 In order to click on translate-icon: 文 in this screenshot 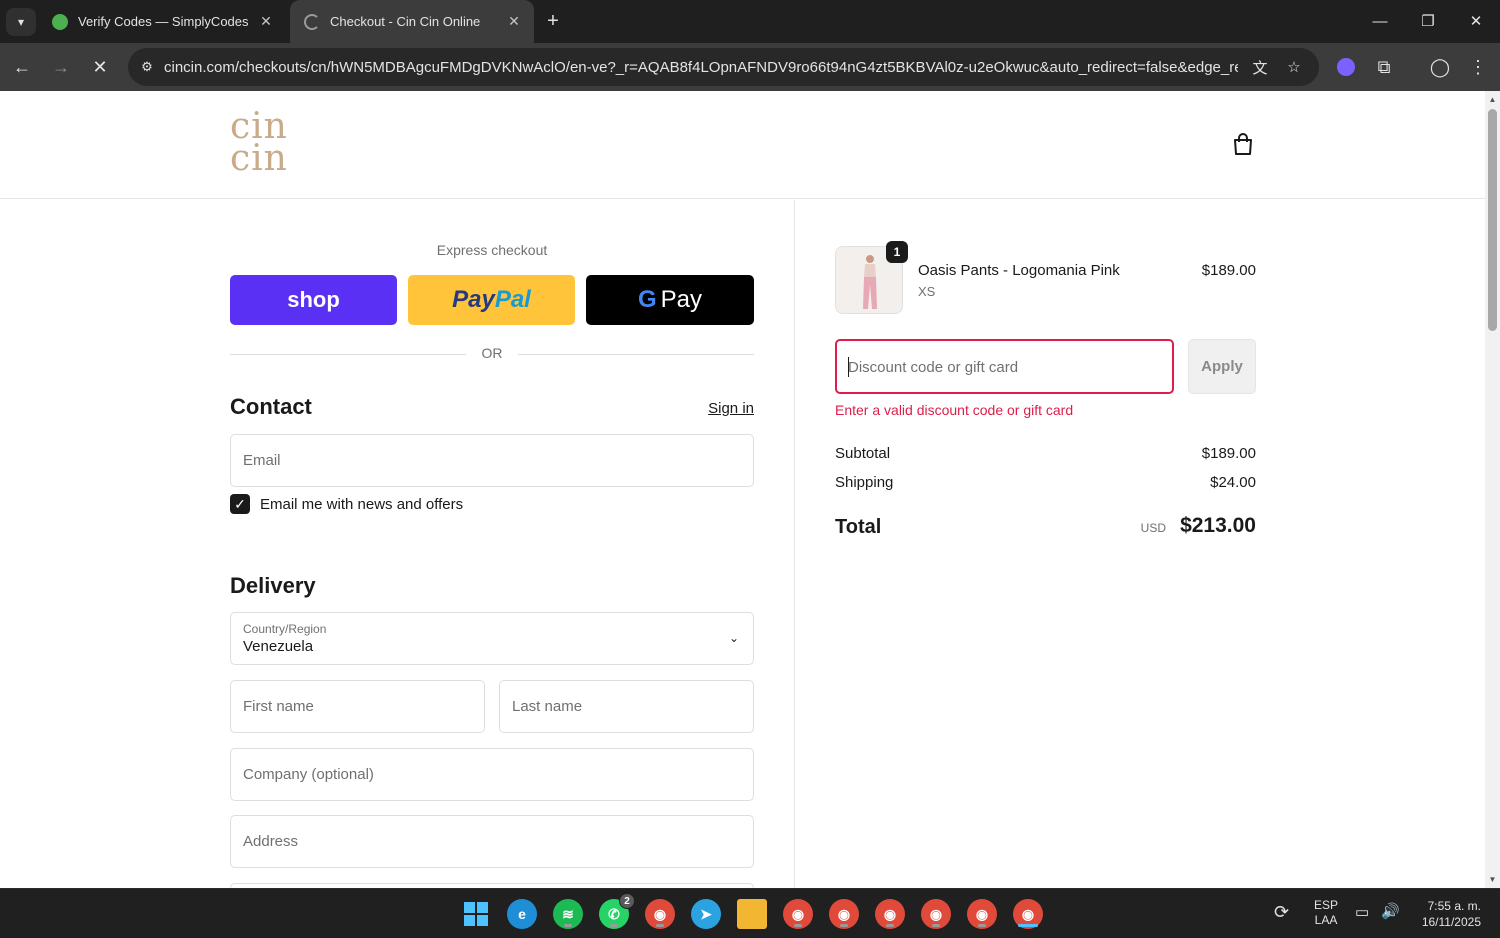, I will do `click(1260, 67)`.